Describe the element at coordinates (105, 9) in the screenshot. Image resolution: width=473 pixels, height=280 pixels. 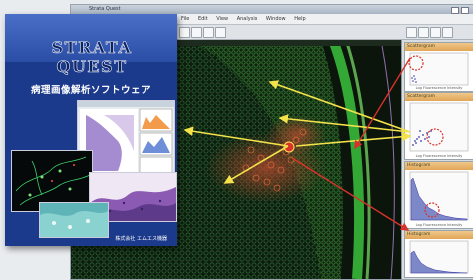
I see `app-window-title: Strata Quest` at that location.